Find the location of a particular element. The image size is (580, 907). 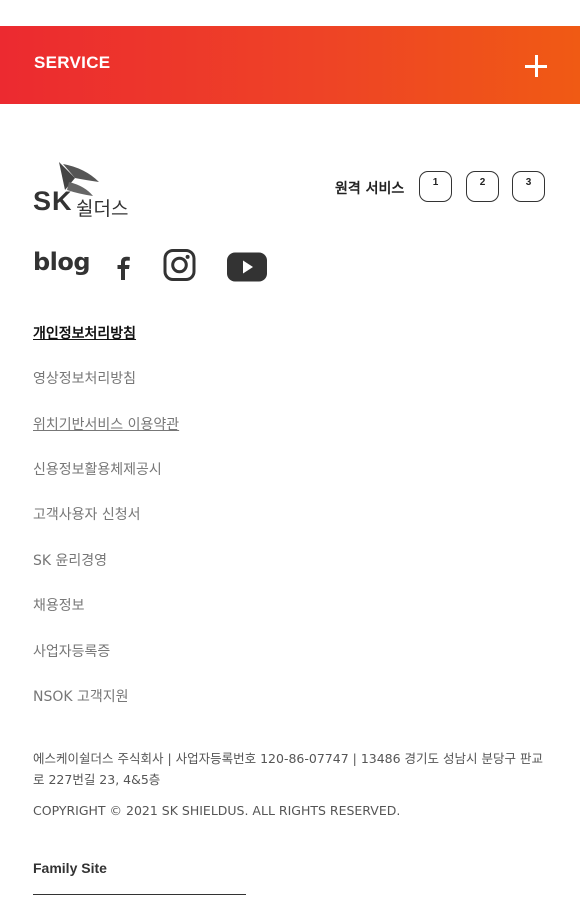

logo-sk-text: SK is located at coordinates (53, 201).